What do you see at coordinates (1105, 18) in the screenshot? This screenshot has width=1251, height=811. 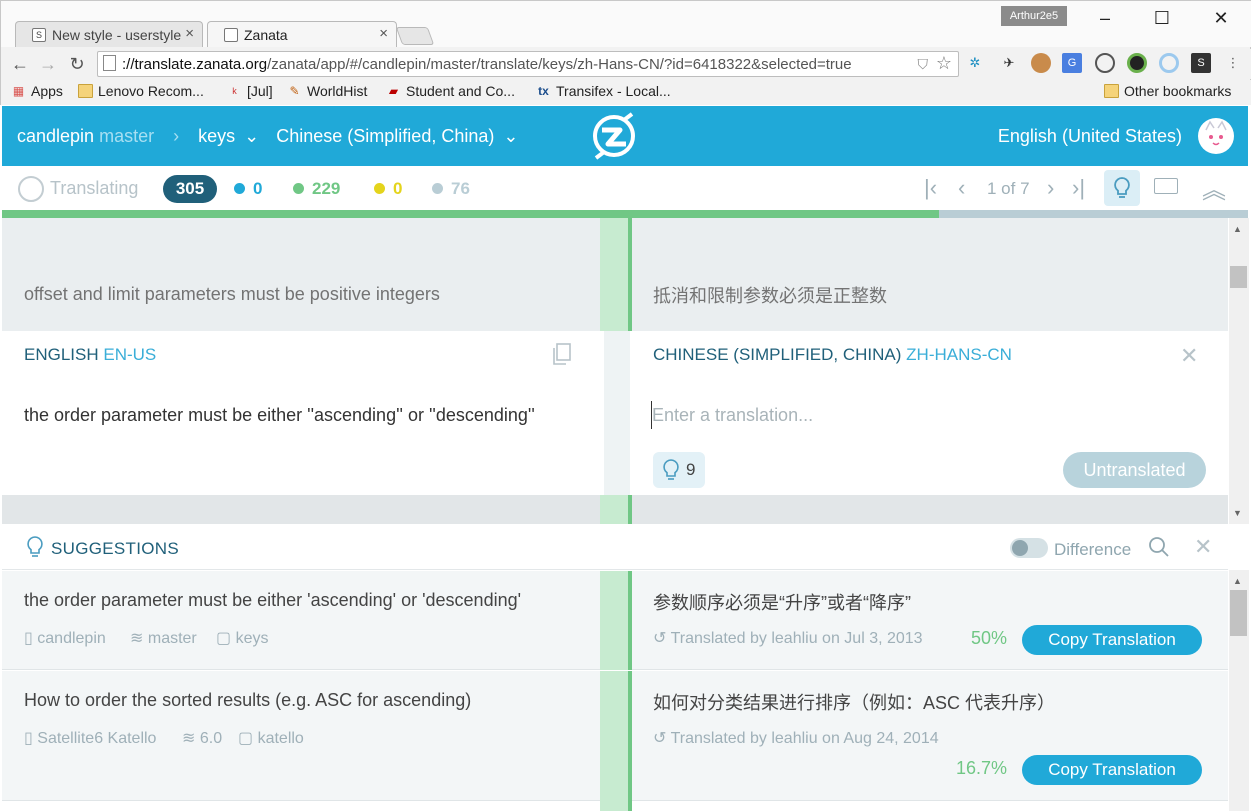 I see `minimize-icon: –` at bounding box center [1105, 18].